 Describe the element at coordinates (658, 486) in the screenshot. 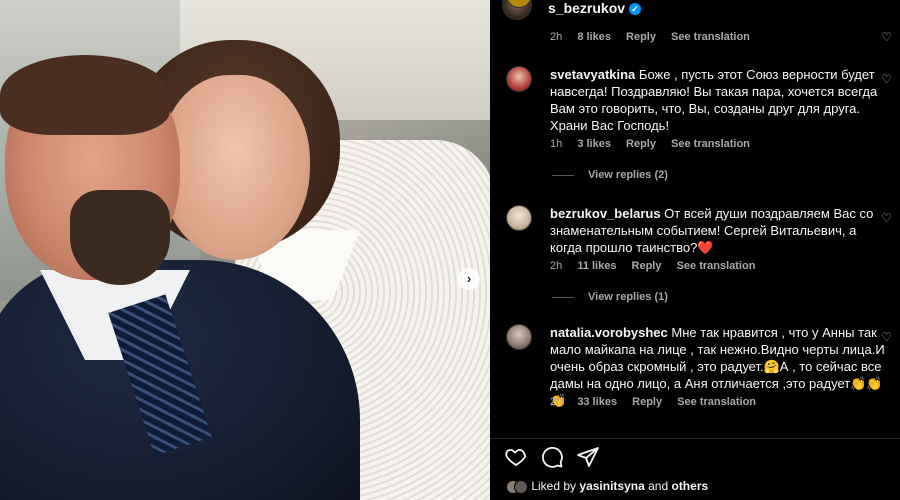

I see `liked-by-conjunction: and` at that location.